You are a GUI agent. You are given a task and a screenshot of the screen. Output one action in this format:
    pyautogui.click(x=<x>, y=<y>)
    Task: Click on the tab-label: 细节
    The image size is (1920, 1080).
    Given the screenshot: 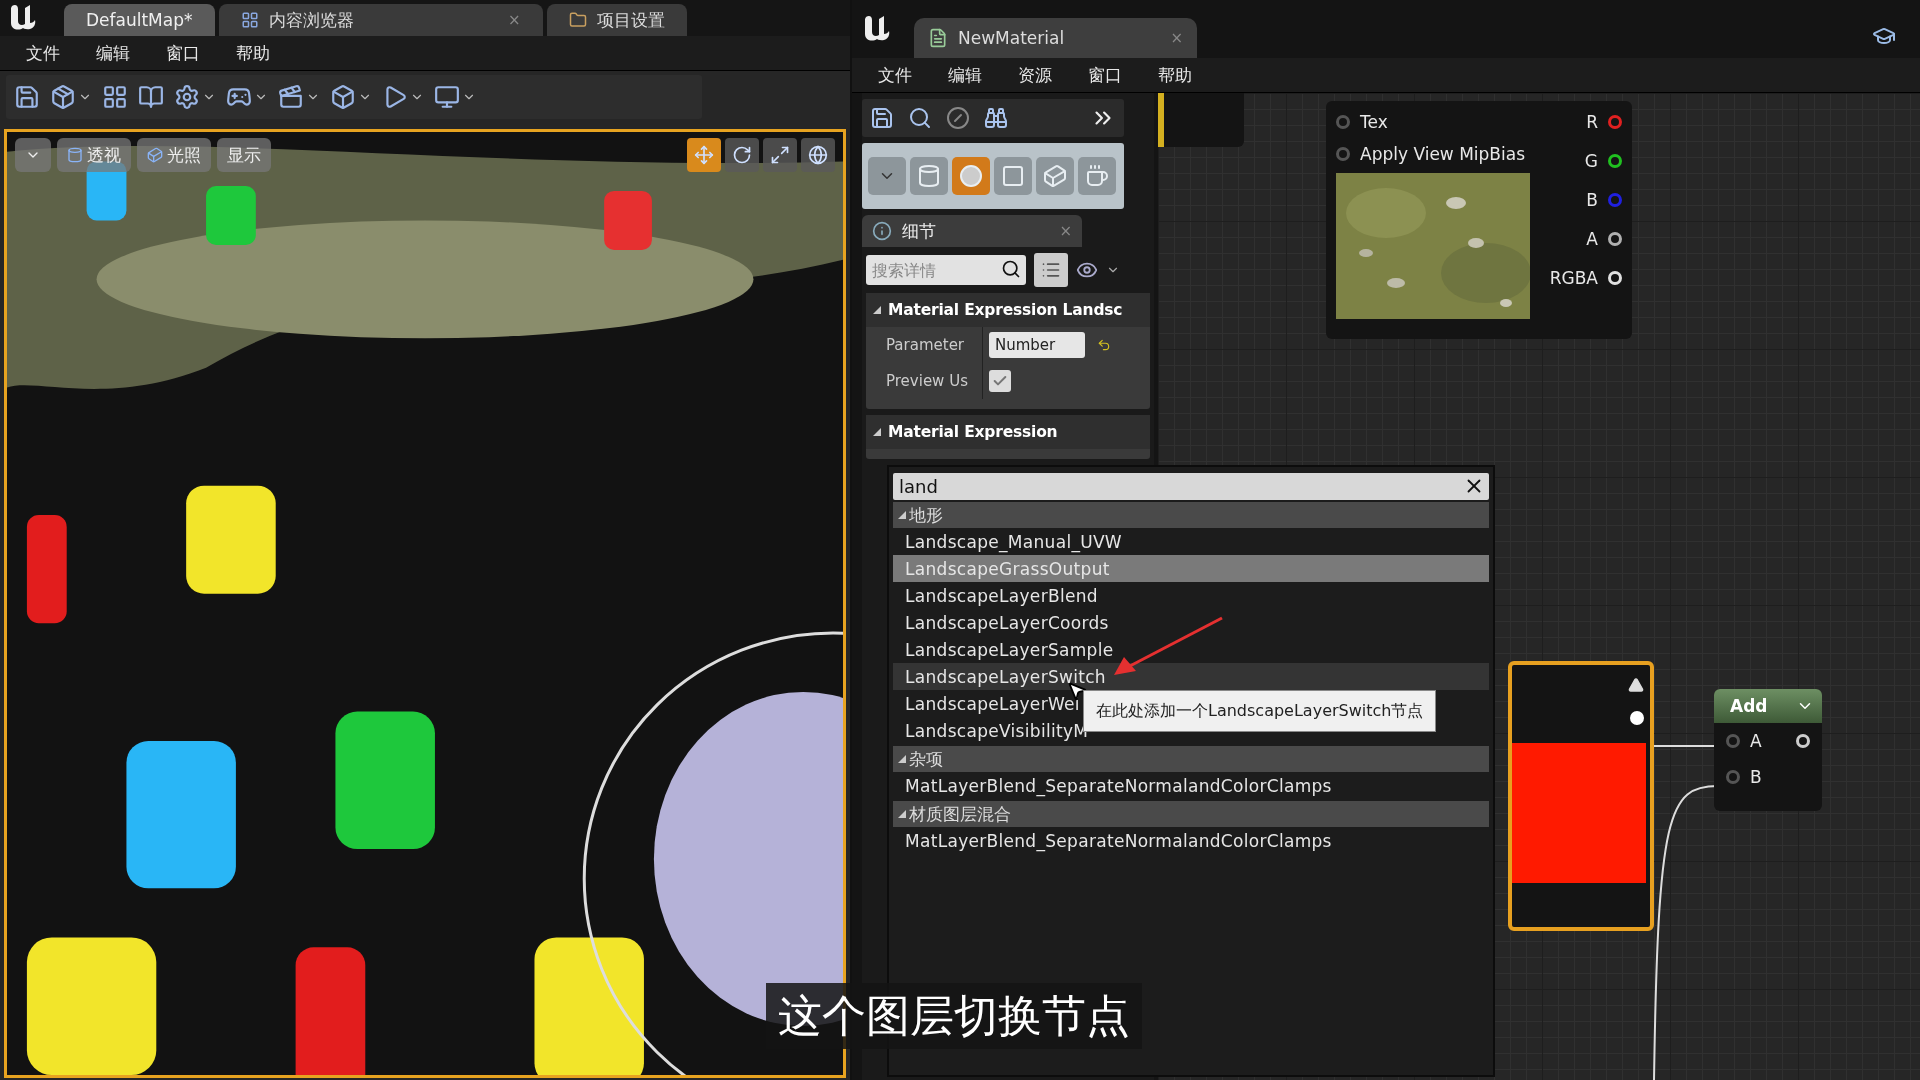 What is the action you would take?
    pyautogui.click(x=919, y=231)
    